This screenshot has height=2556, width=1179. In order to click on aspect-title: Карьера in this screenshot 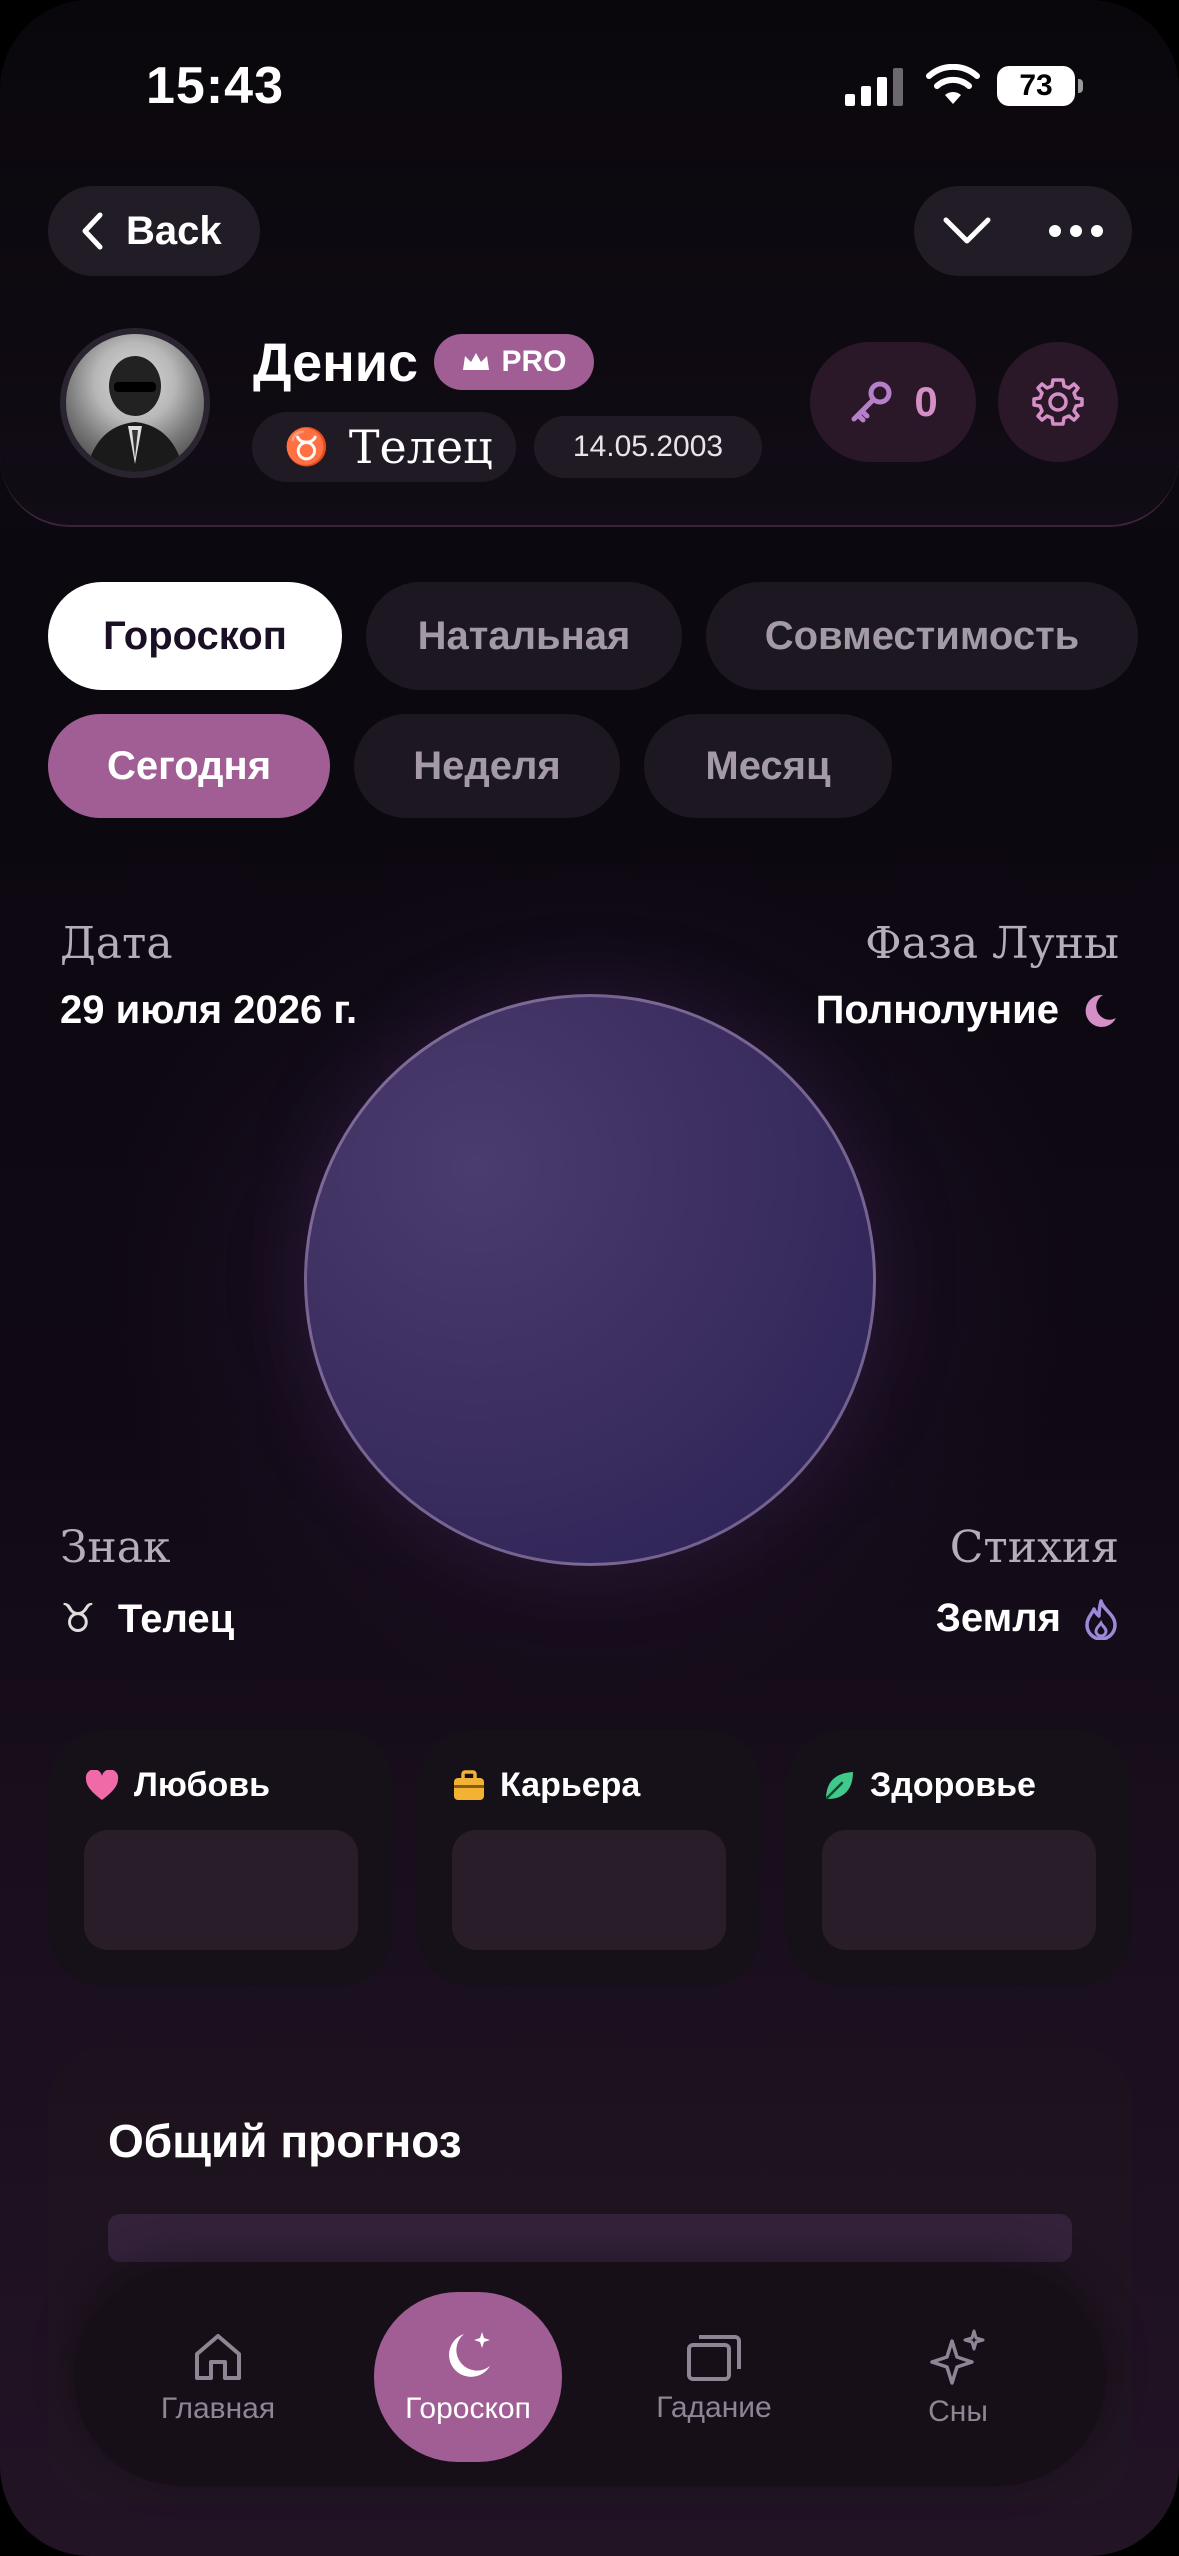, I will do `click(546, 1785)`.